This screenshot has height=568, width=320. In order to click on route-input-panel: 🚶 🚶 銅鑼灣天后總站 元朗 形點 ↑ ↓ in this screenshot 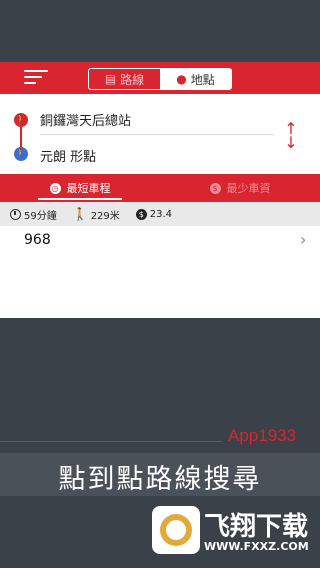, I will do `click(160, 135)`.